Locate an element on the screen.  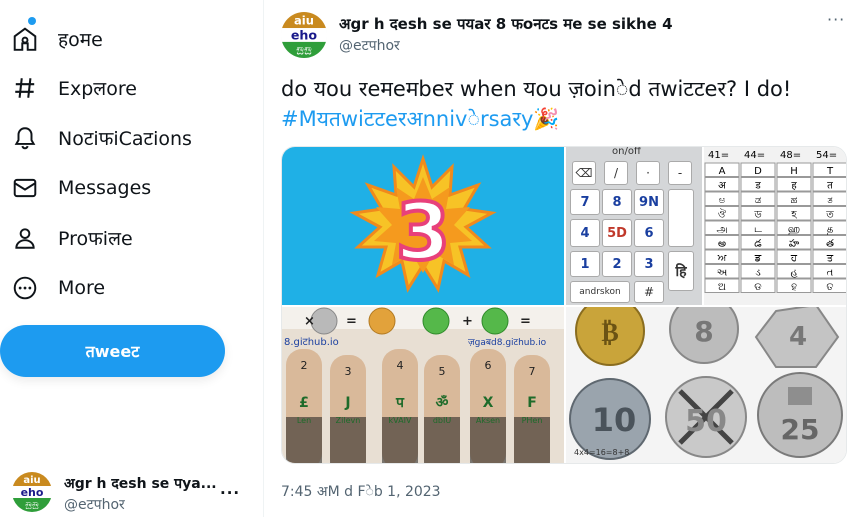
table-cell-text: ಡ is located at coordinates (758, 200).